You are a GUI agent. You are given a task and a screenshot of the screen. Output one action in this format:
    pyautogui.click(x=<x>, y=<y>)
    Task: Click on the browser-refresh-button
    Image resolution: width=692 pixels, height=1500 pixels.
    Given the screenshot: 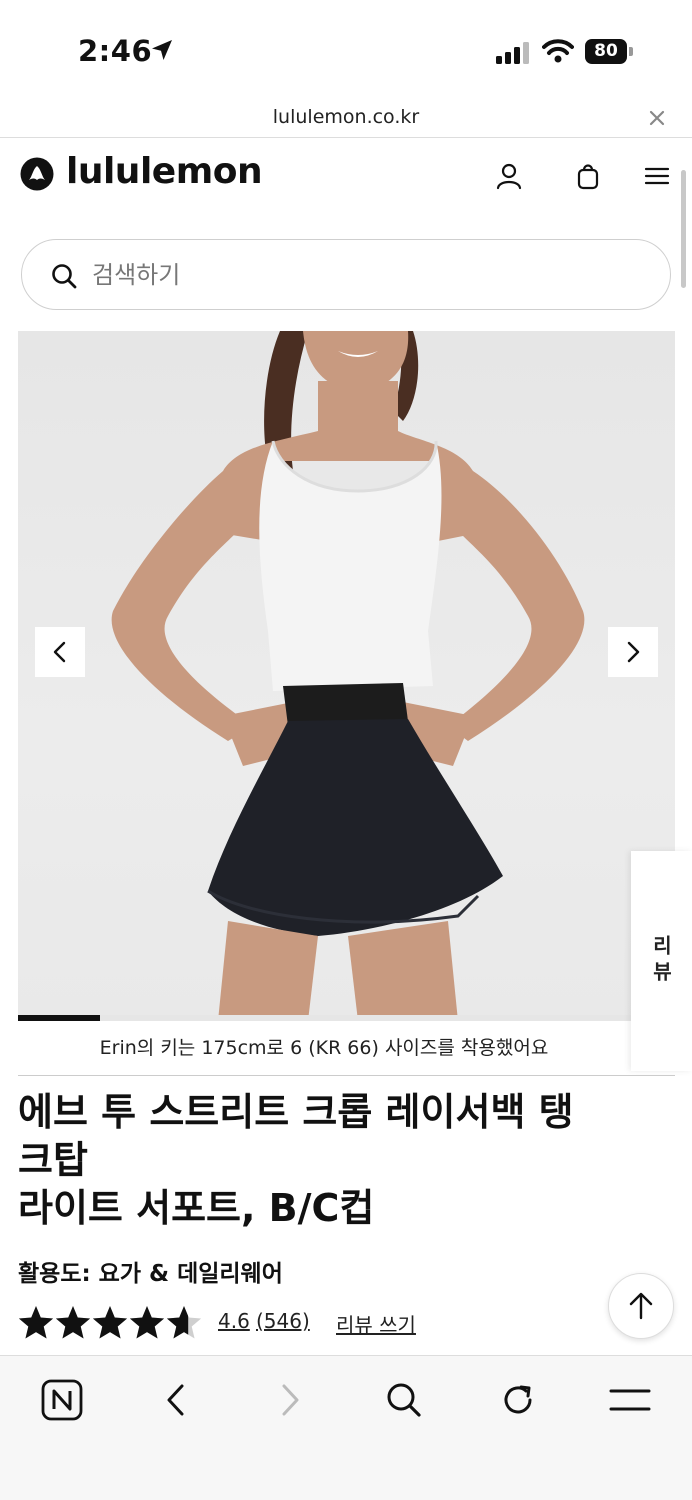 What is the action you would take?
    pyautogui.click(x=518, y=1400)
    